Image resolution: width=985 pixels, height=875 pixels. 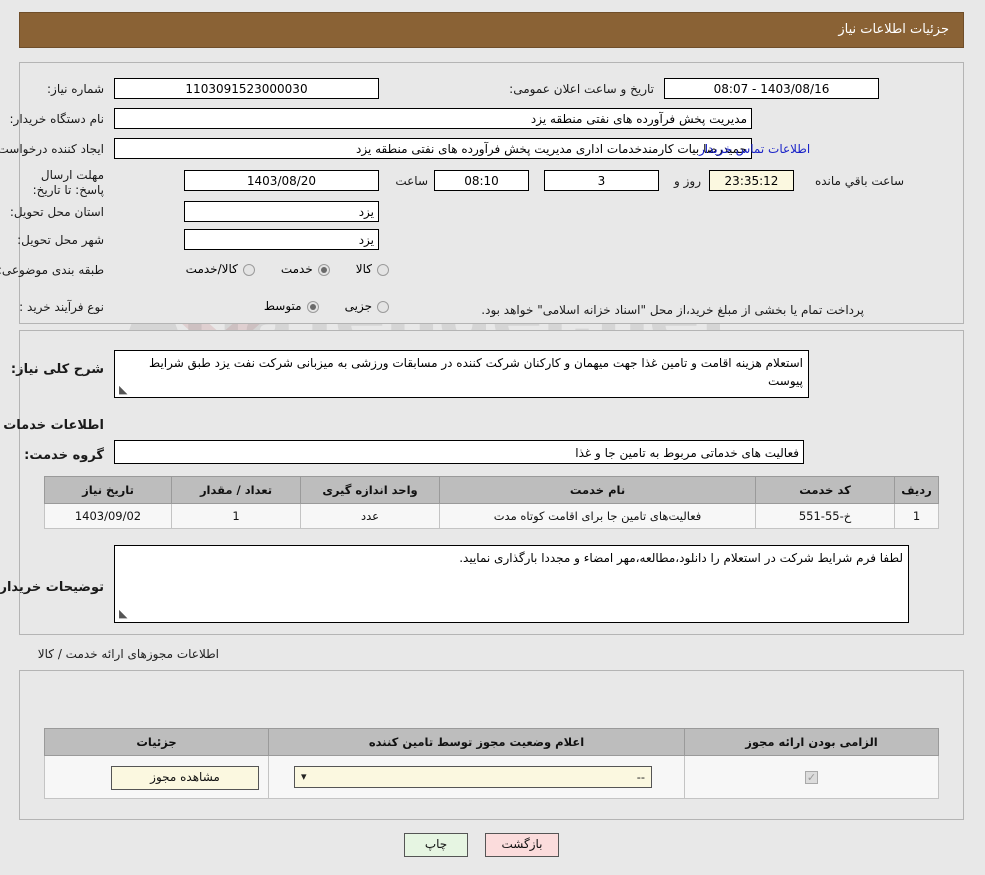 I want to click on need-number-label: شماره نیاز:, so click(x=76, y=89).